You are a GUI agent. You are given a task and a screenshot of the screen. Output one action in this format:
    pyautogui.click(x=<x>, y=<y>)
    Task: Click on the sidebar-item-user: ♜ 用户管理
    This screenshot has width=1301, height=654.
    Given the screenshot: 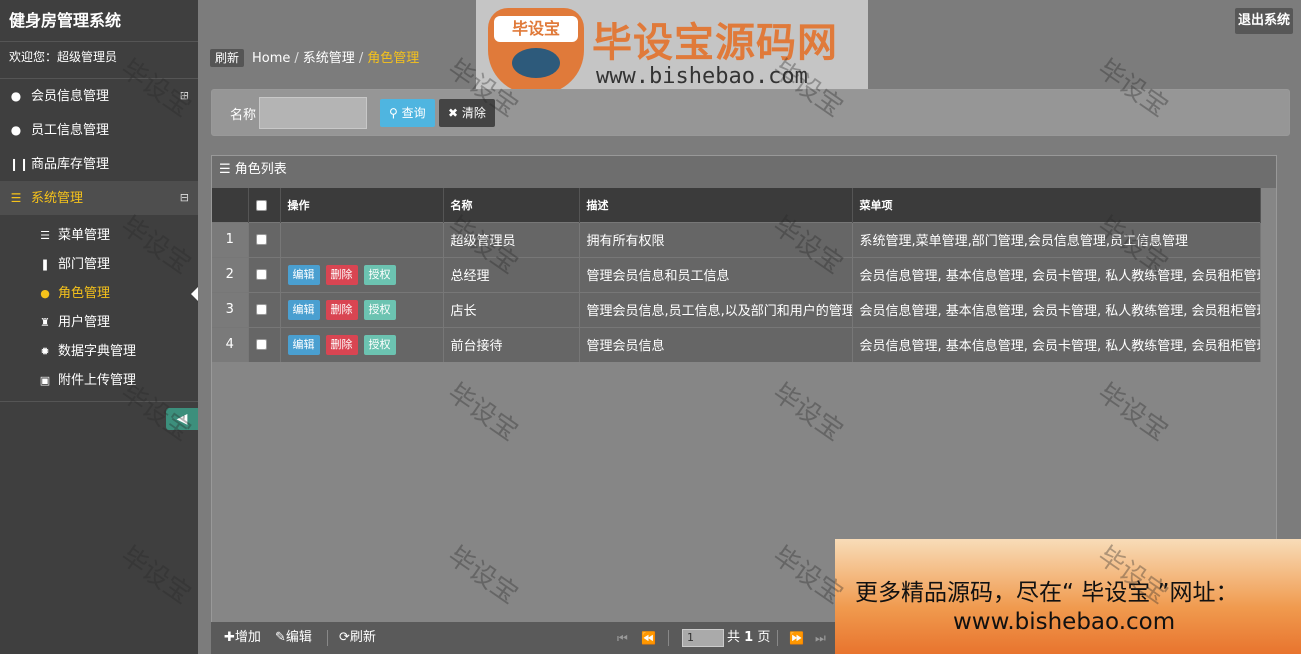 What is the action you would take?
    pyautogui.click(x=99, y=322)
    